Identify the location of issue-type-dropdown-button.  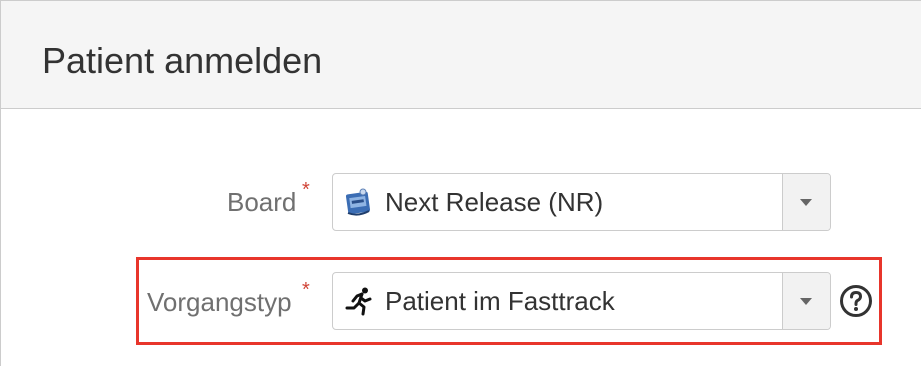
(806, 301).